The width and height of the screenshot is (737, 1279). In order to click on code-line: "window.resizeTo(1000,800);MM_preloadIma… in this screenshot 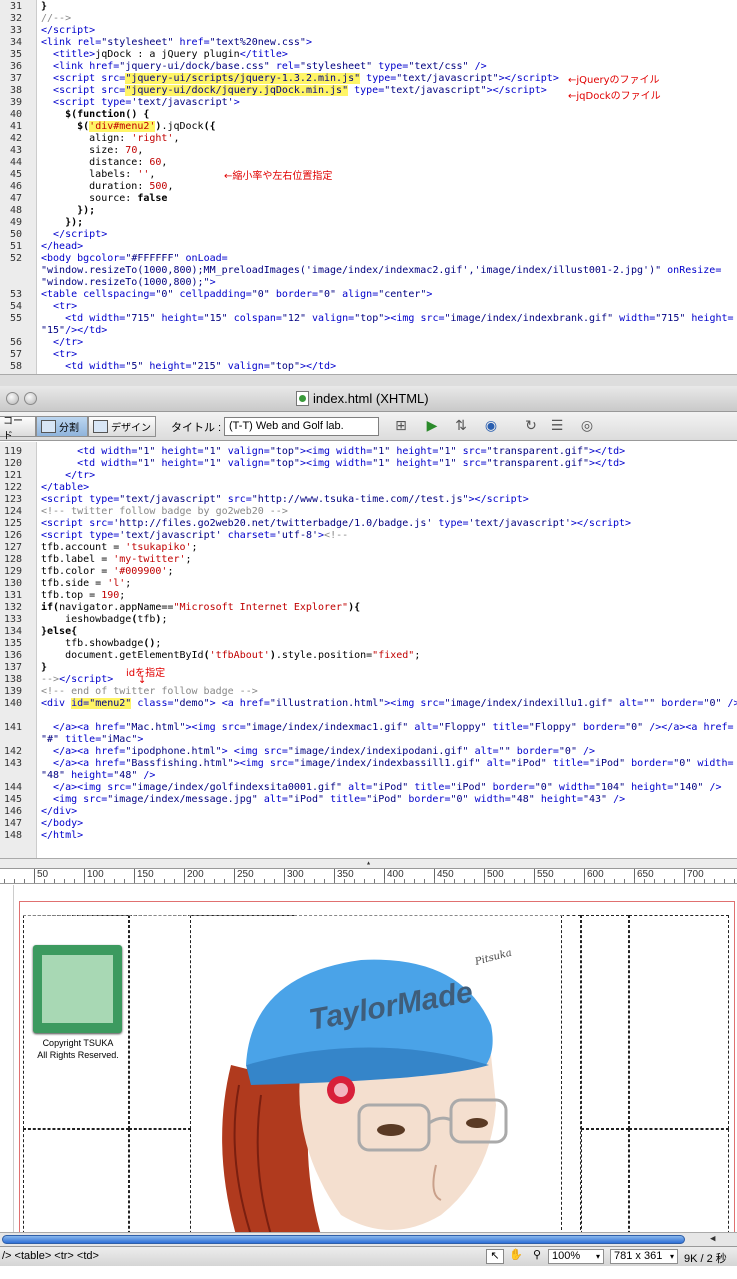, I will do `click(389, 271)`.